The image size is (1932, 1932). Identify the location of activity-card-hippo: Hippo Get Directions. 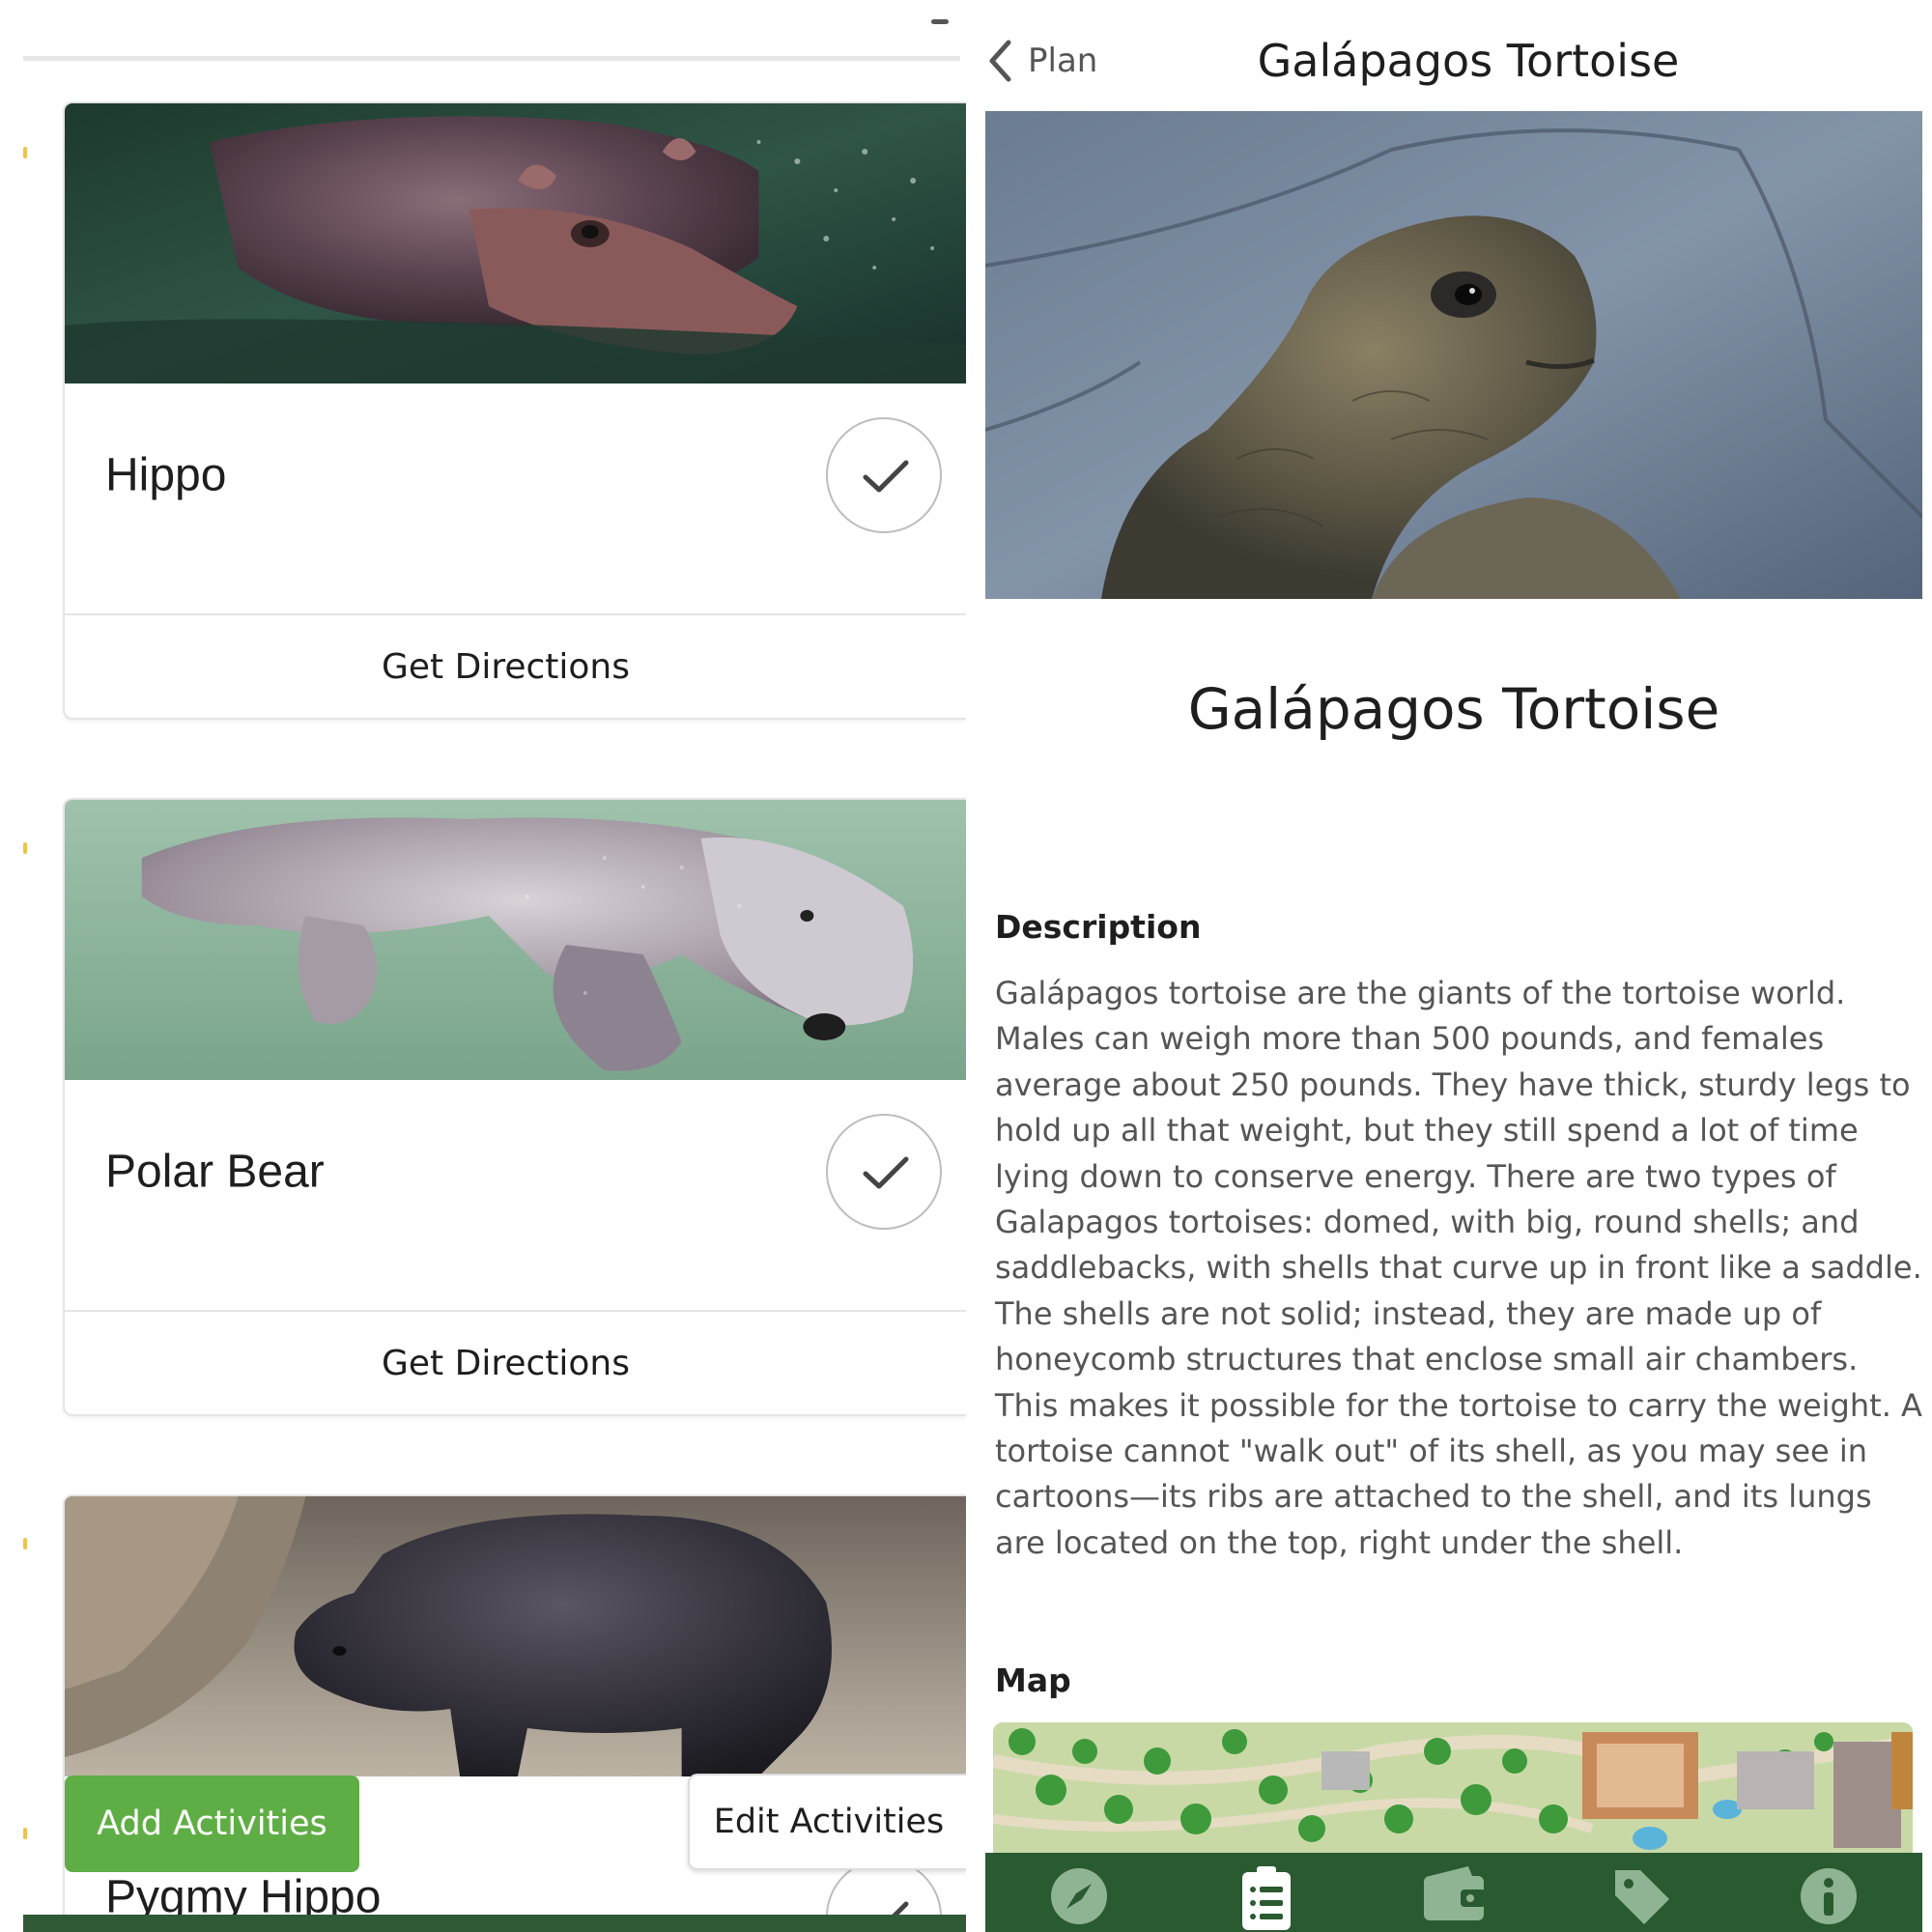
(514, 410).